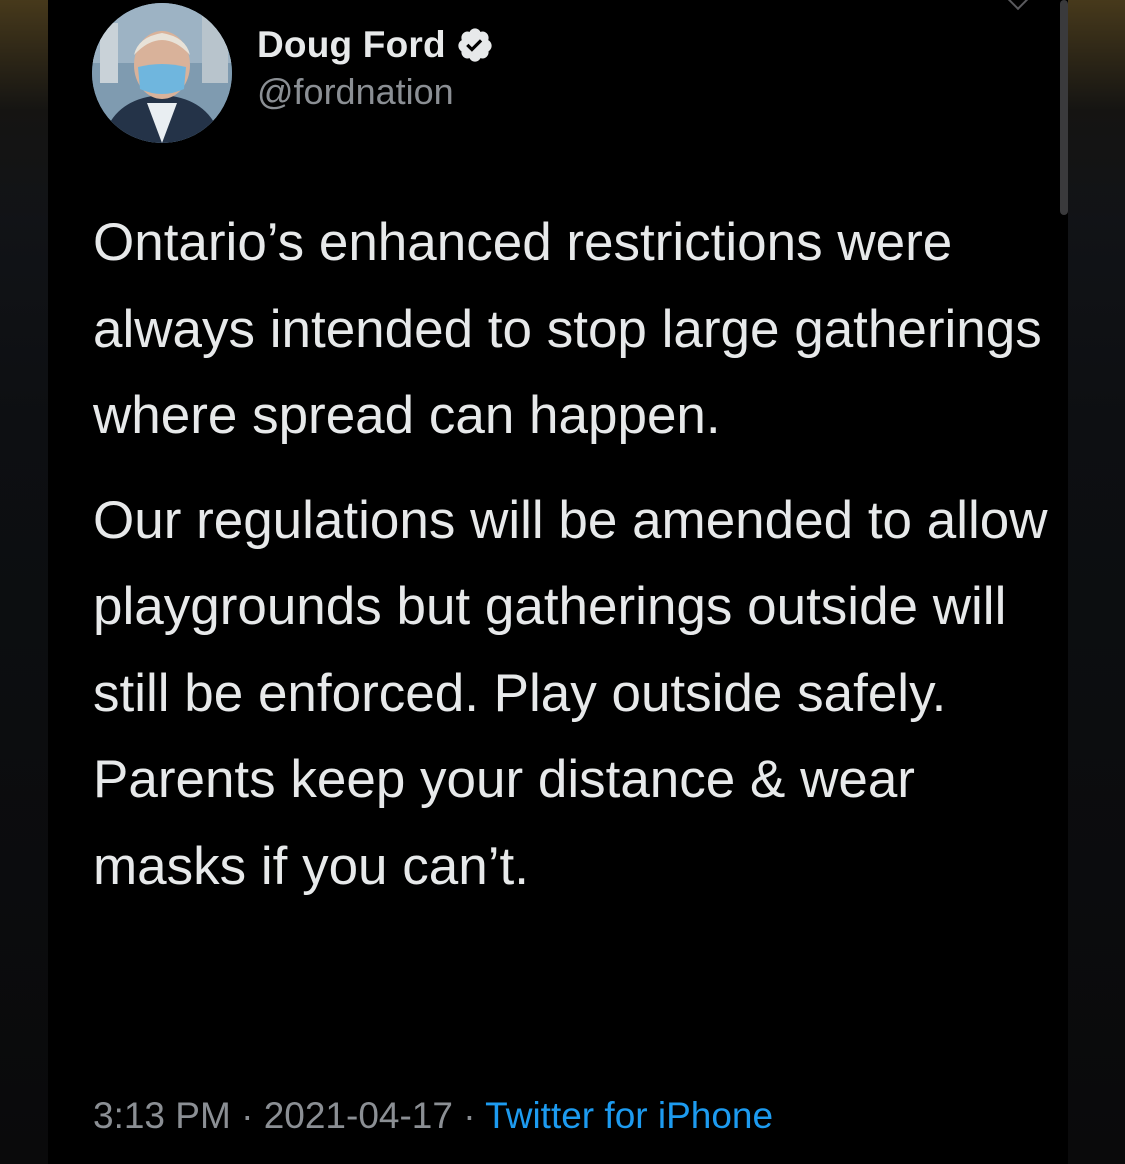 The image size is (1125, 1164). I want to click on avatar, so click(162, 73).